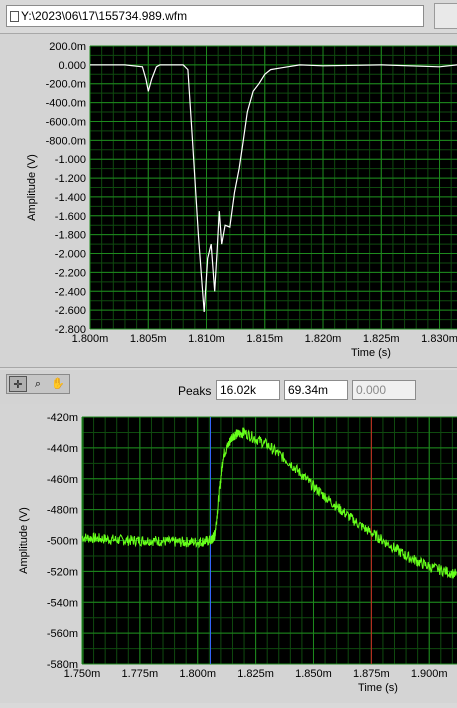  What do you see at coordinates (72, 66) in the screenshot?
I see `y-tick-label: 0.000` at bounding box center [72, 66].